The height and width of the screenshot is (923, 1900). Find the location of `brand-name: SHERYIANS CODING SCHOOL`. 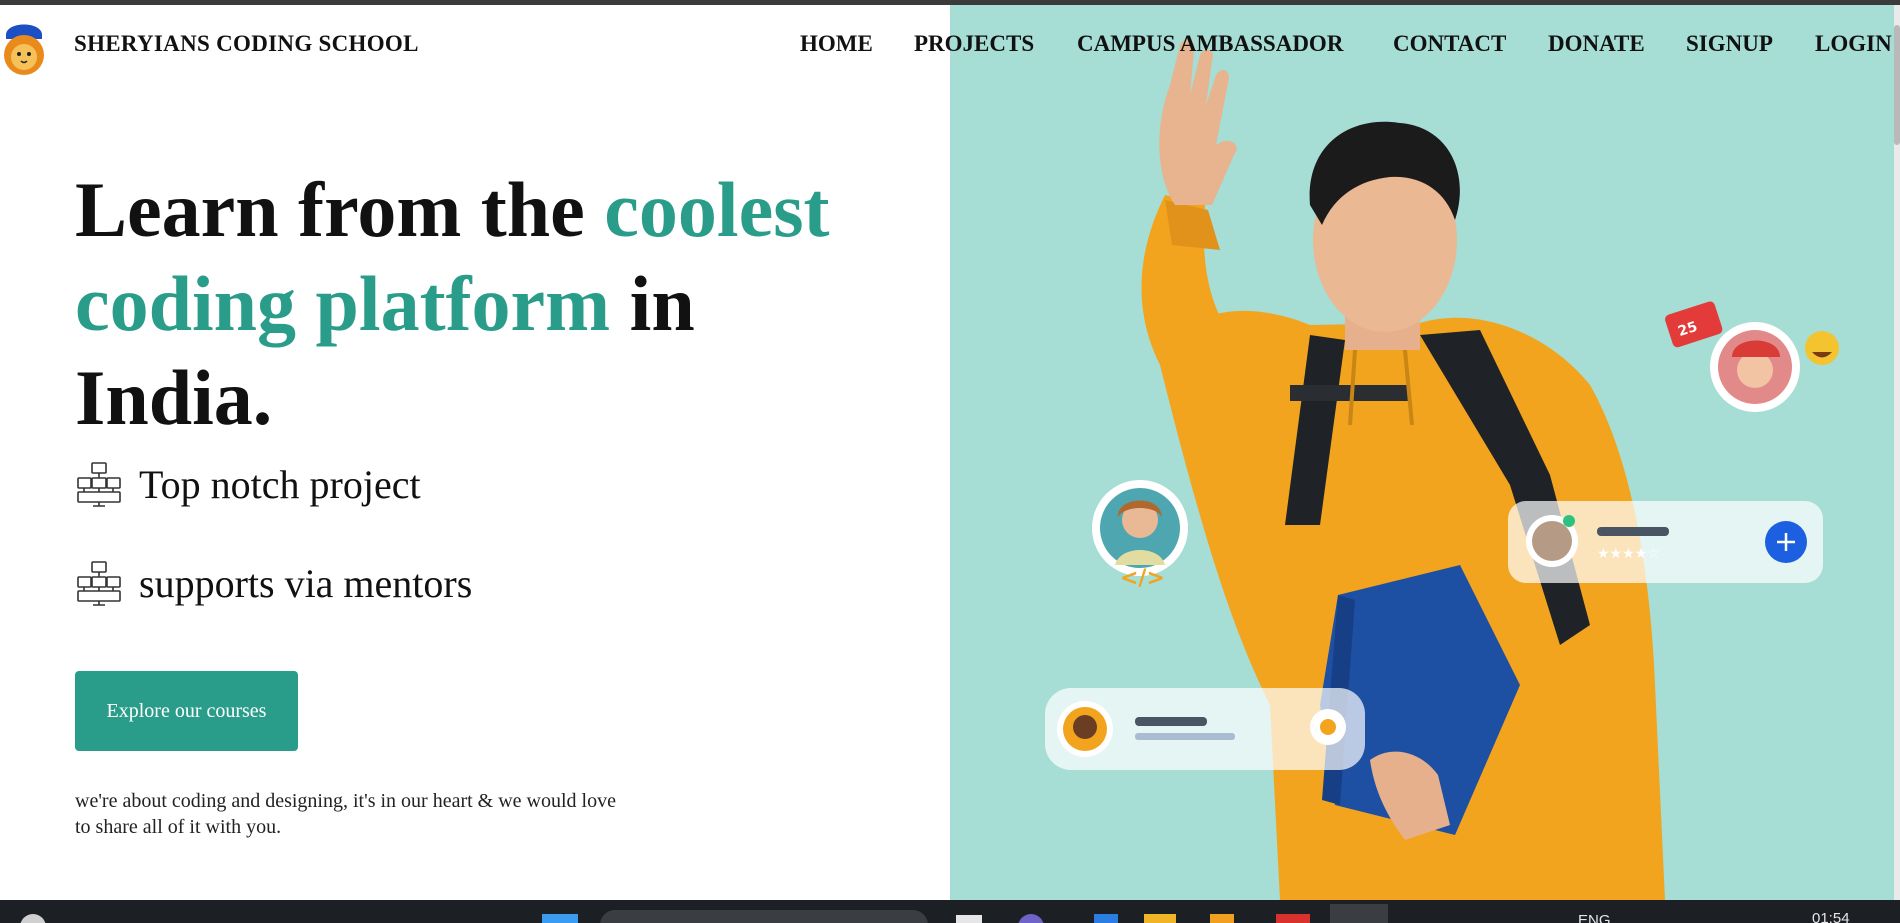

brand-name: SHERYIANS CODING SCHOOL is located at coordinates (246, 44).